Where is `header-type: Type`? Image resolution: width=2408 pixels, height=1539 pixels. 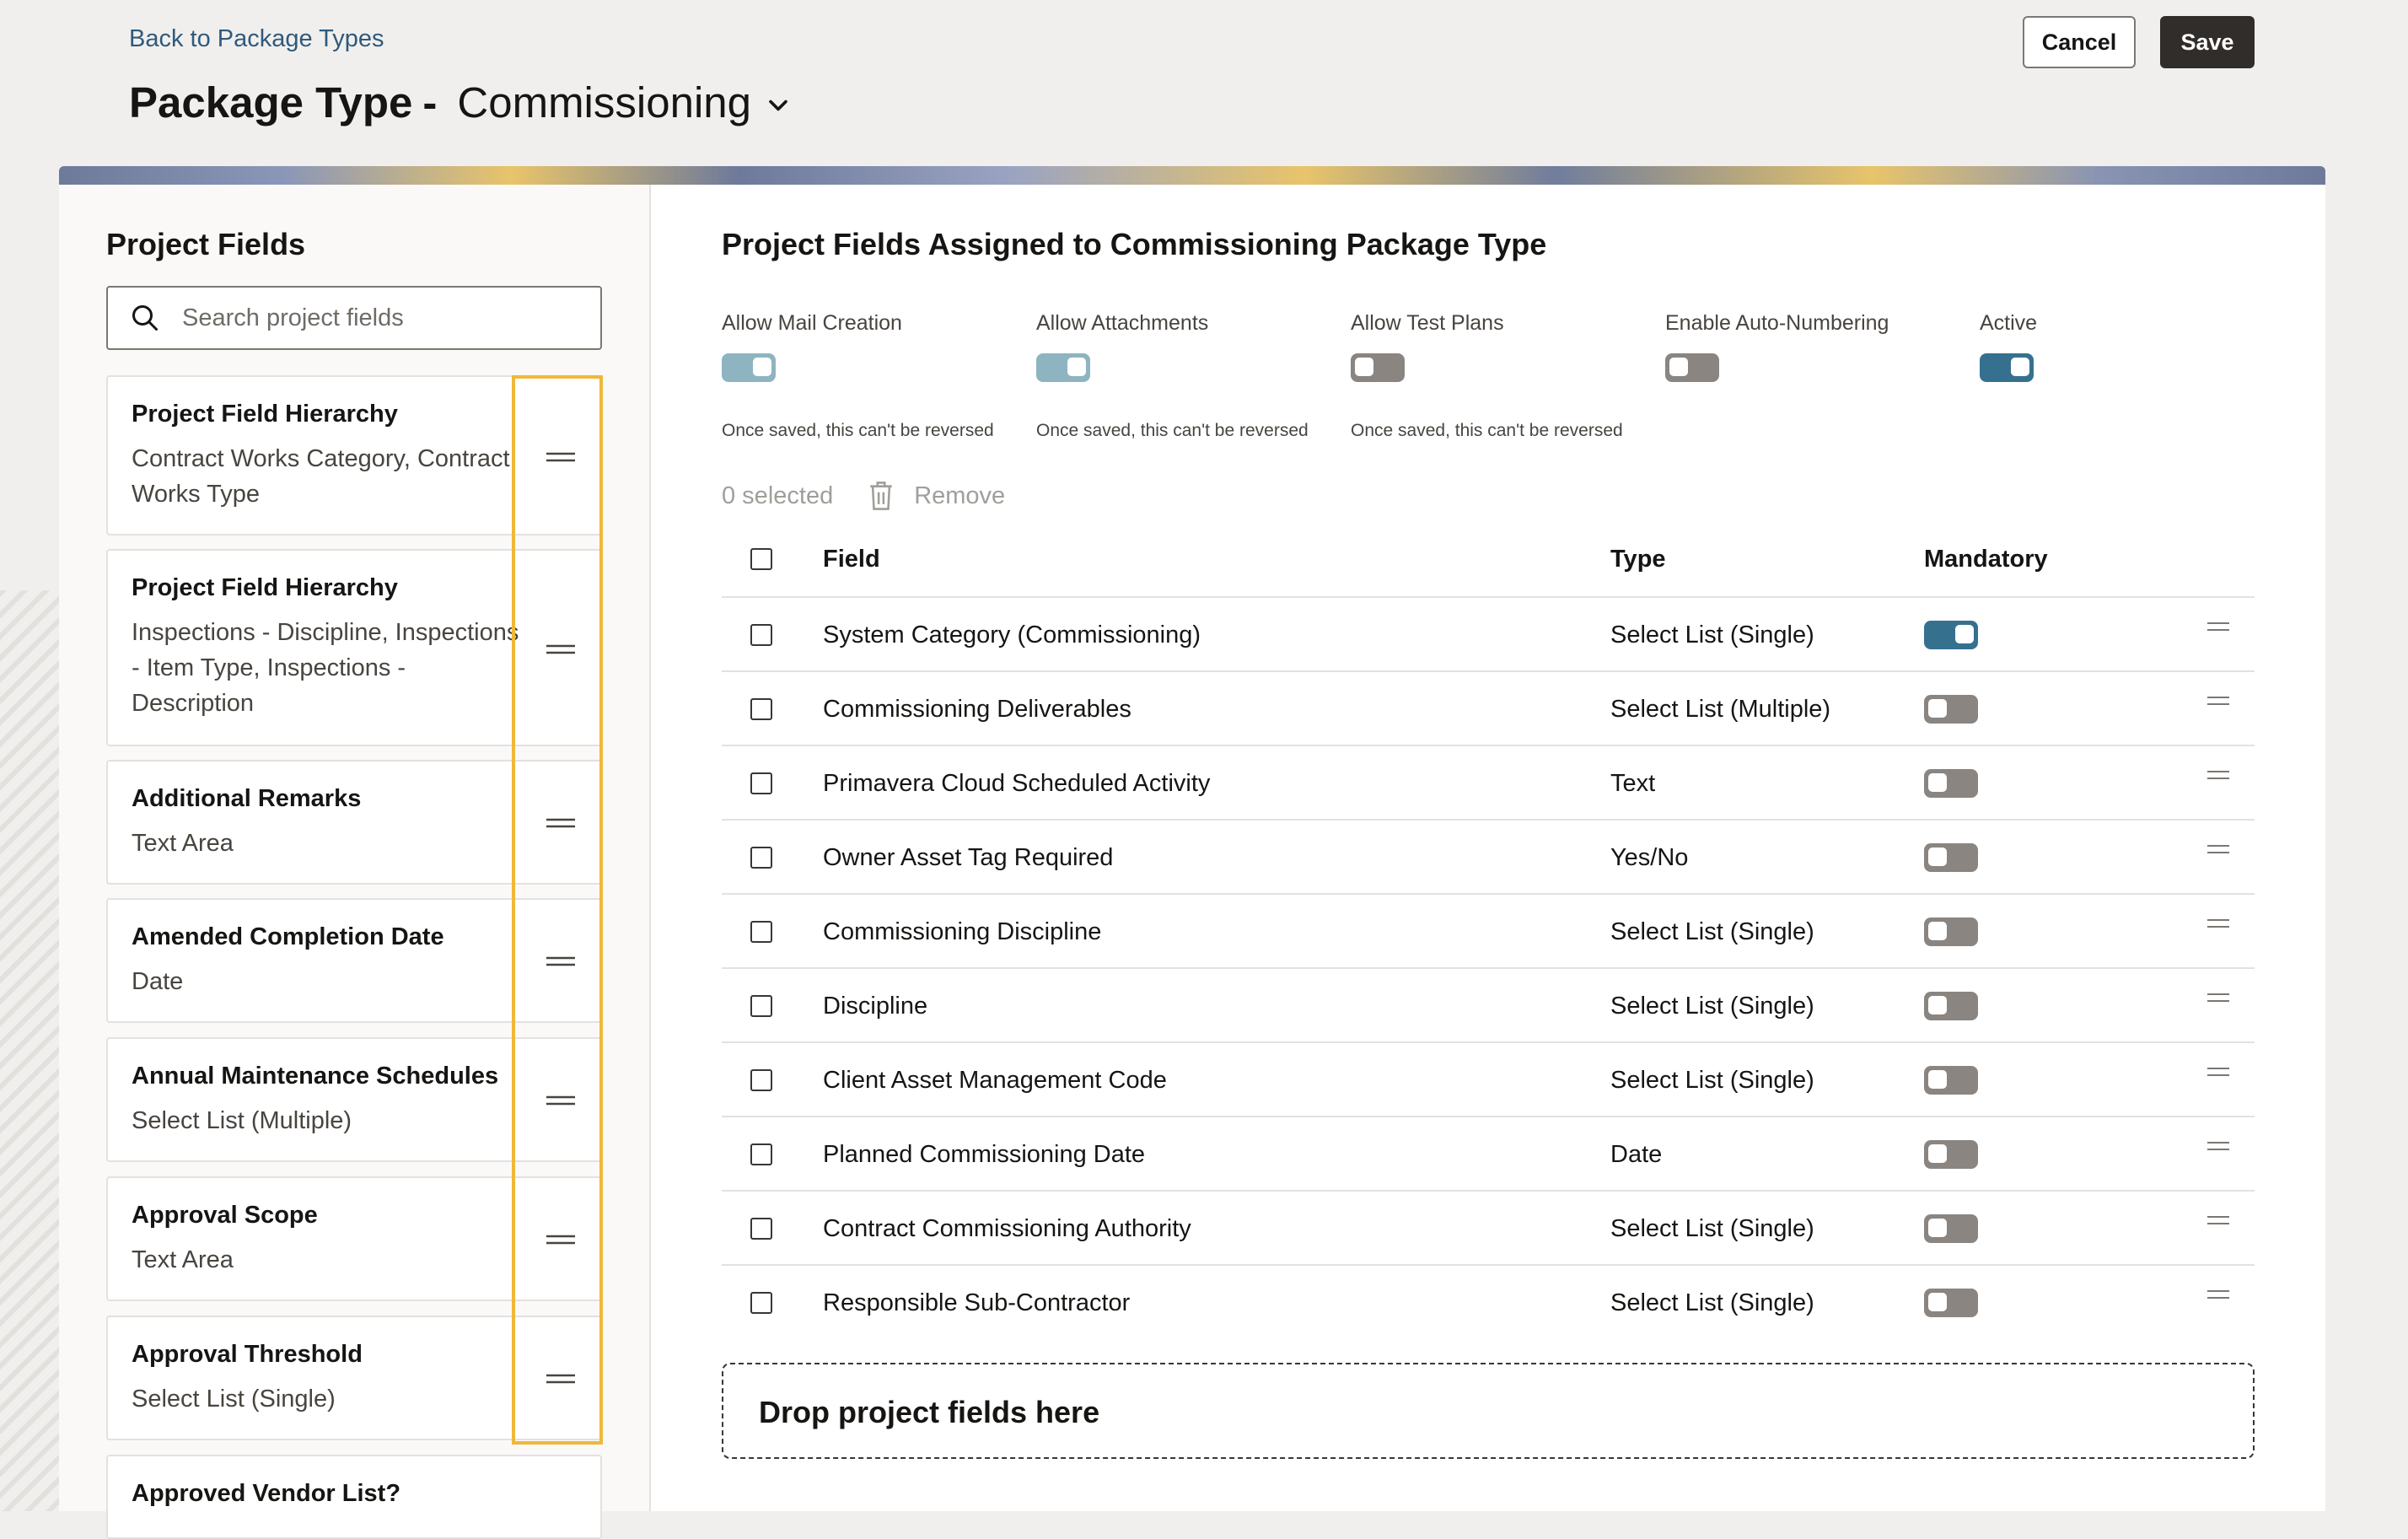
header-type: Type is located at coordinates (1638, 559).